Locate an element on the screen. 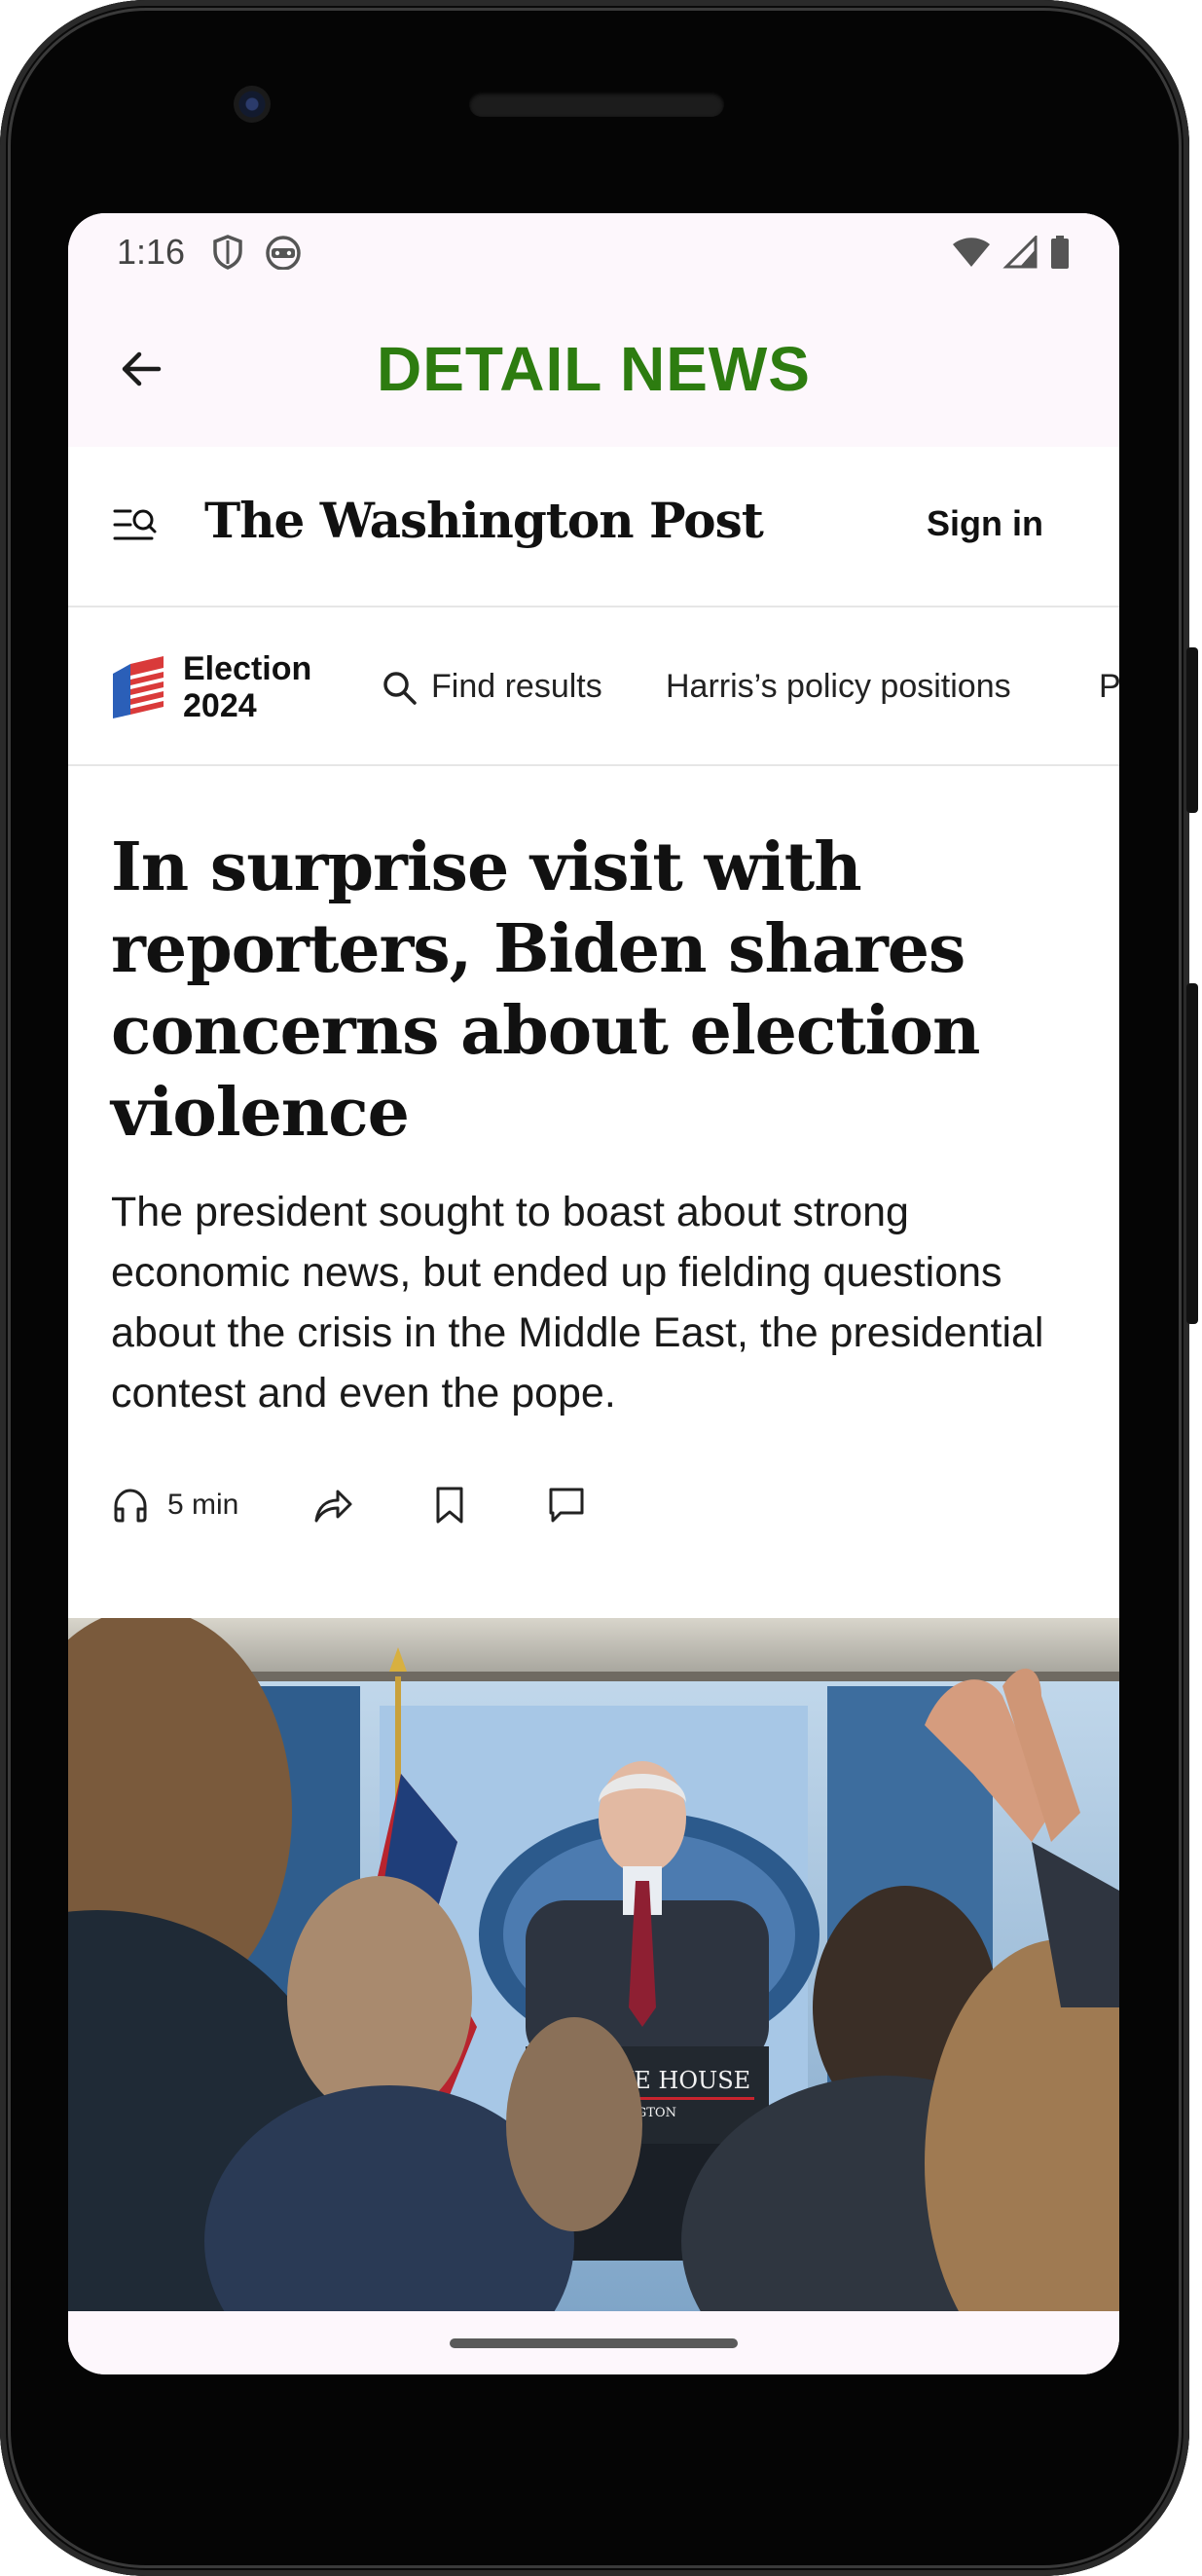 The image size is (1202, 2576). front-camera is located at coordinates (252, 104).